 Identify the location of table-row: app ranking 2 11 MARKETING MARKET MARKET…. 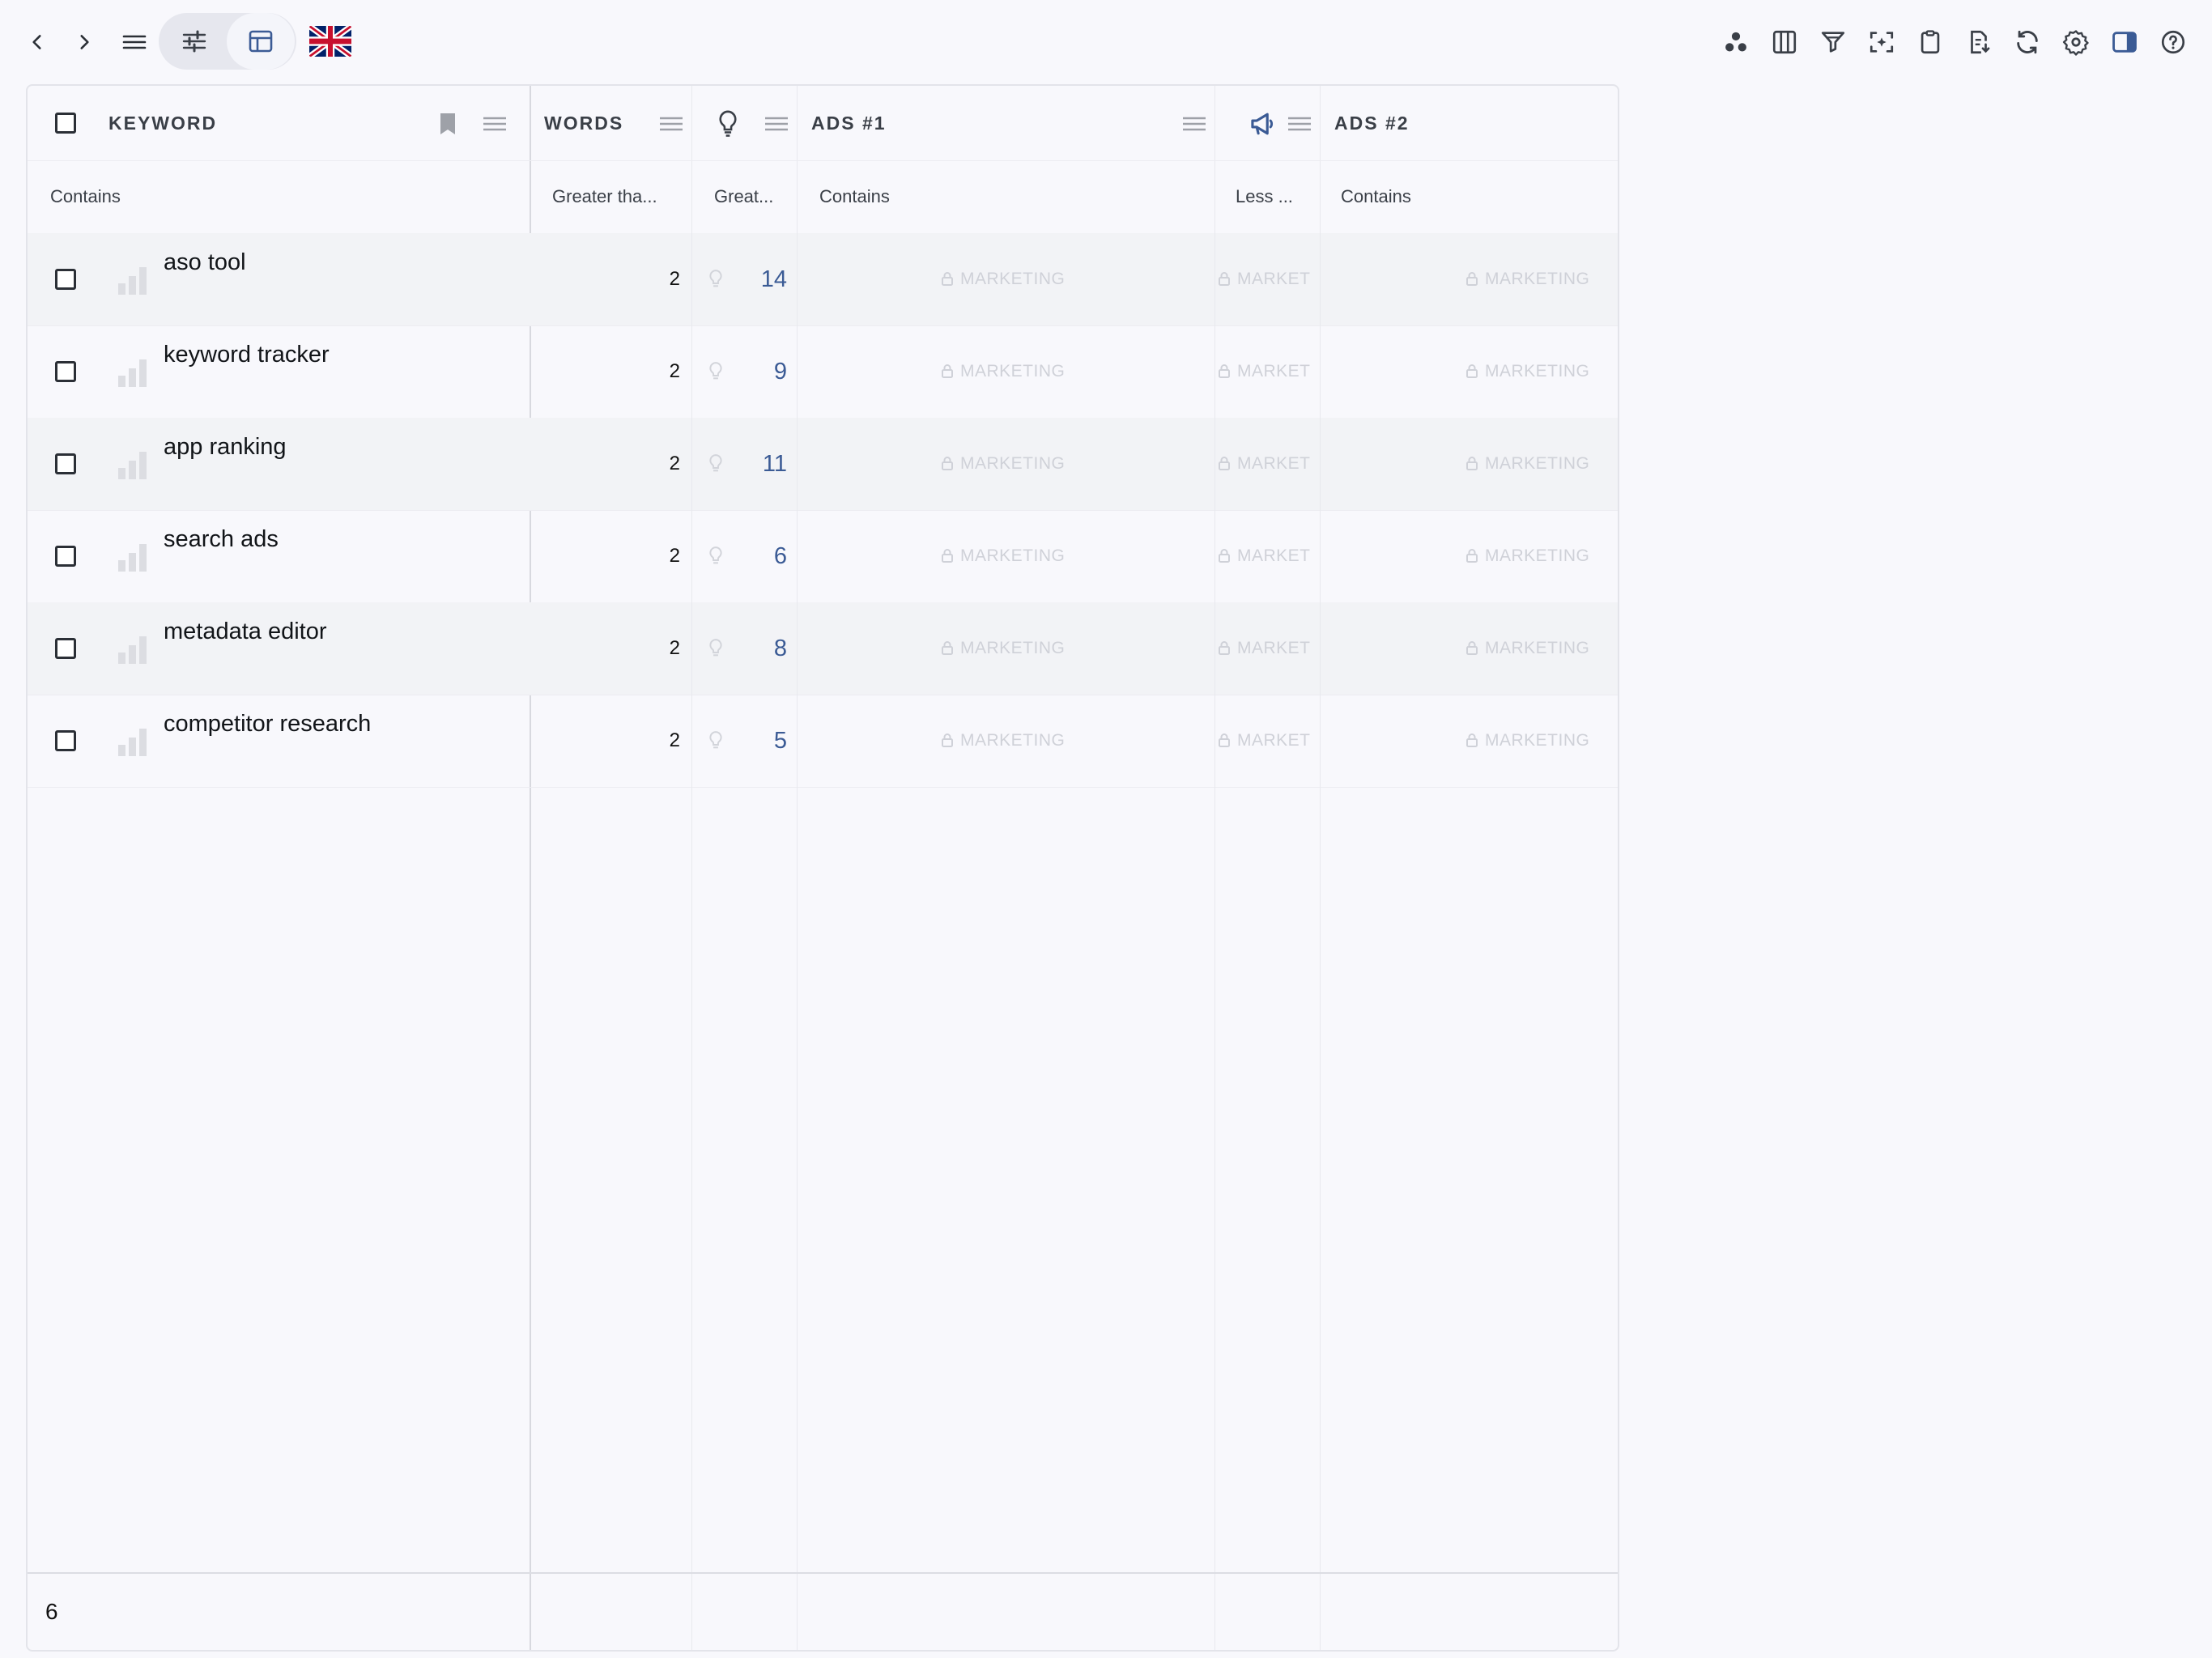
(823, 464).